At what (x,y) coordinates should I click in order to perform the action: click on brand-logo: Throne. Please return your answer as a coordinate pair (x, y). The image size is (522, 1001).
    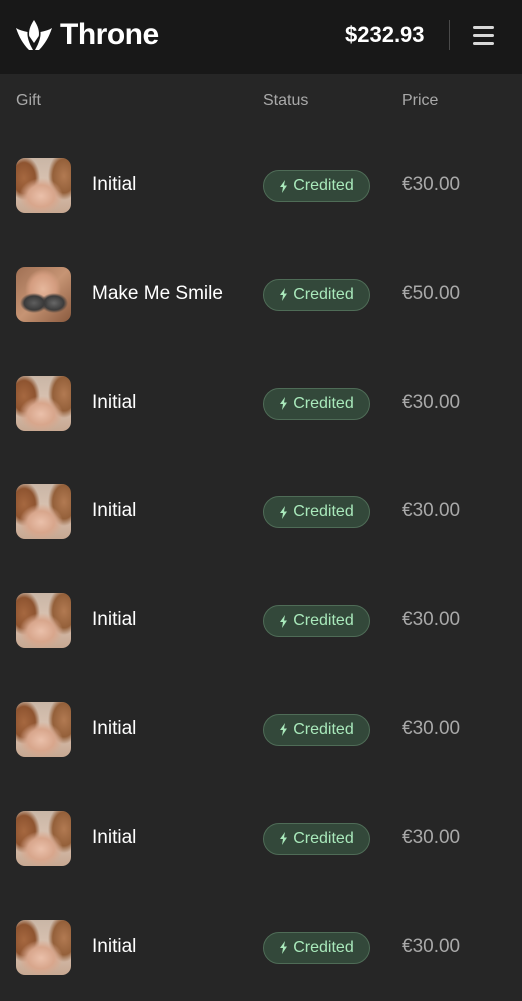
    Looking at the image, I should click on (87, 35).